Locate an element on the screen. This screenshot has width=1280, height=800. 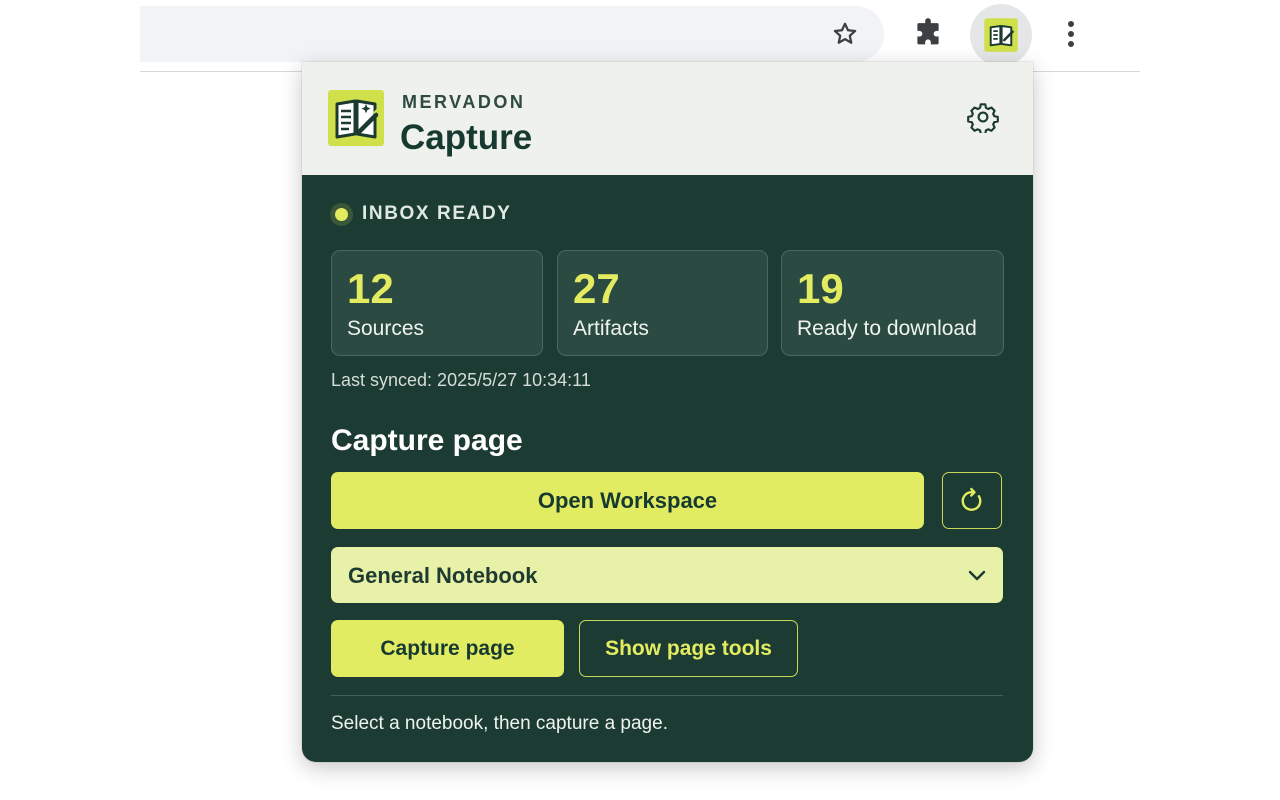
stat-label: Sources is located at coordinates (386, 328).